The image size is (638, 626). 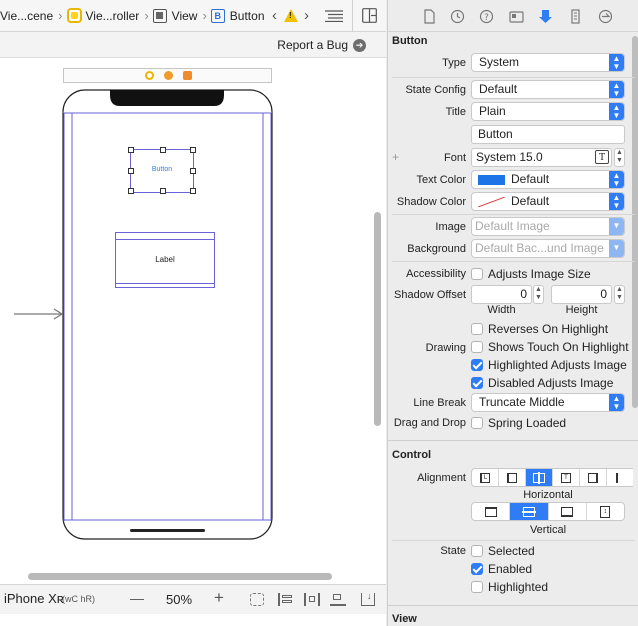 What do you see at coordinates (180, 576) in the screenshot?
I see `canvas-horizontal-scrollbar` at bounding box center [180, 576].